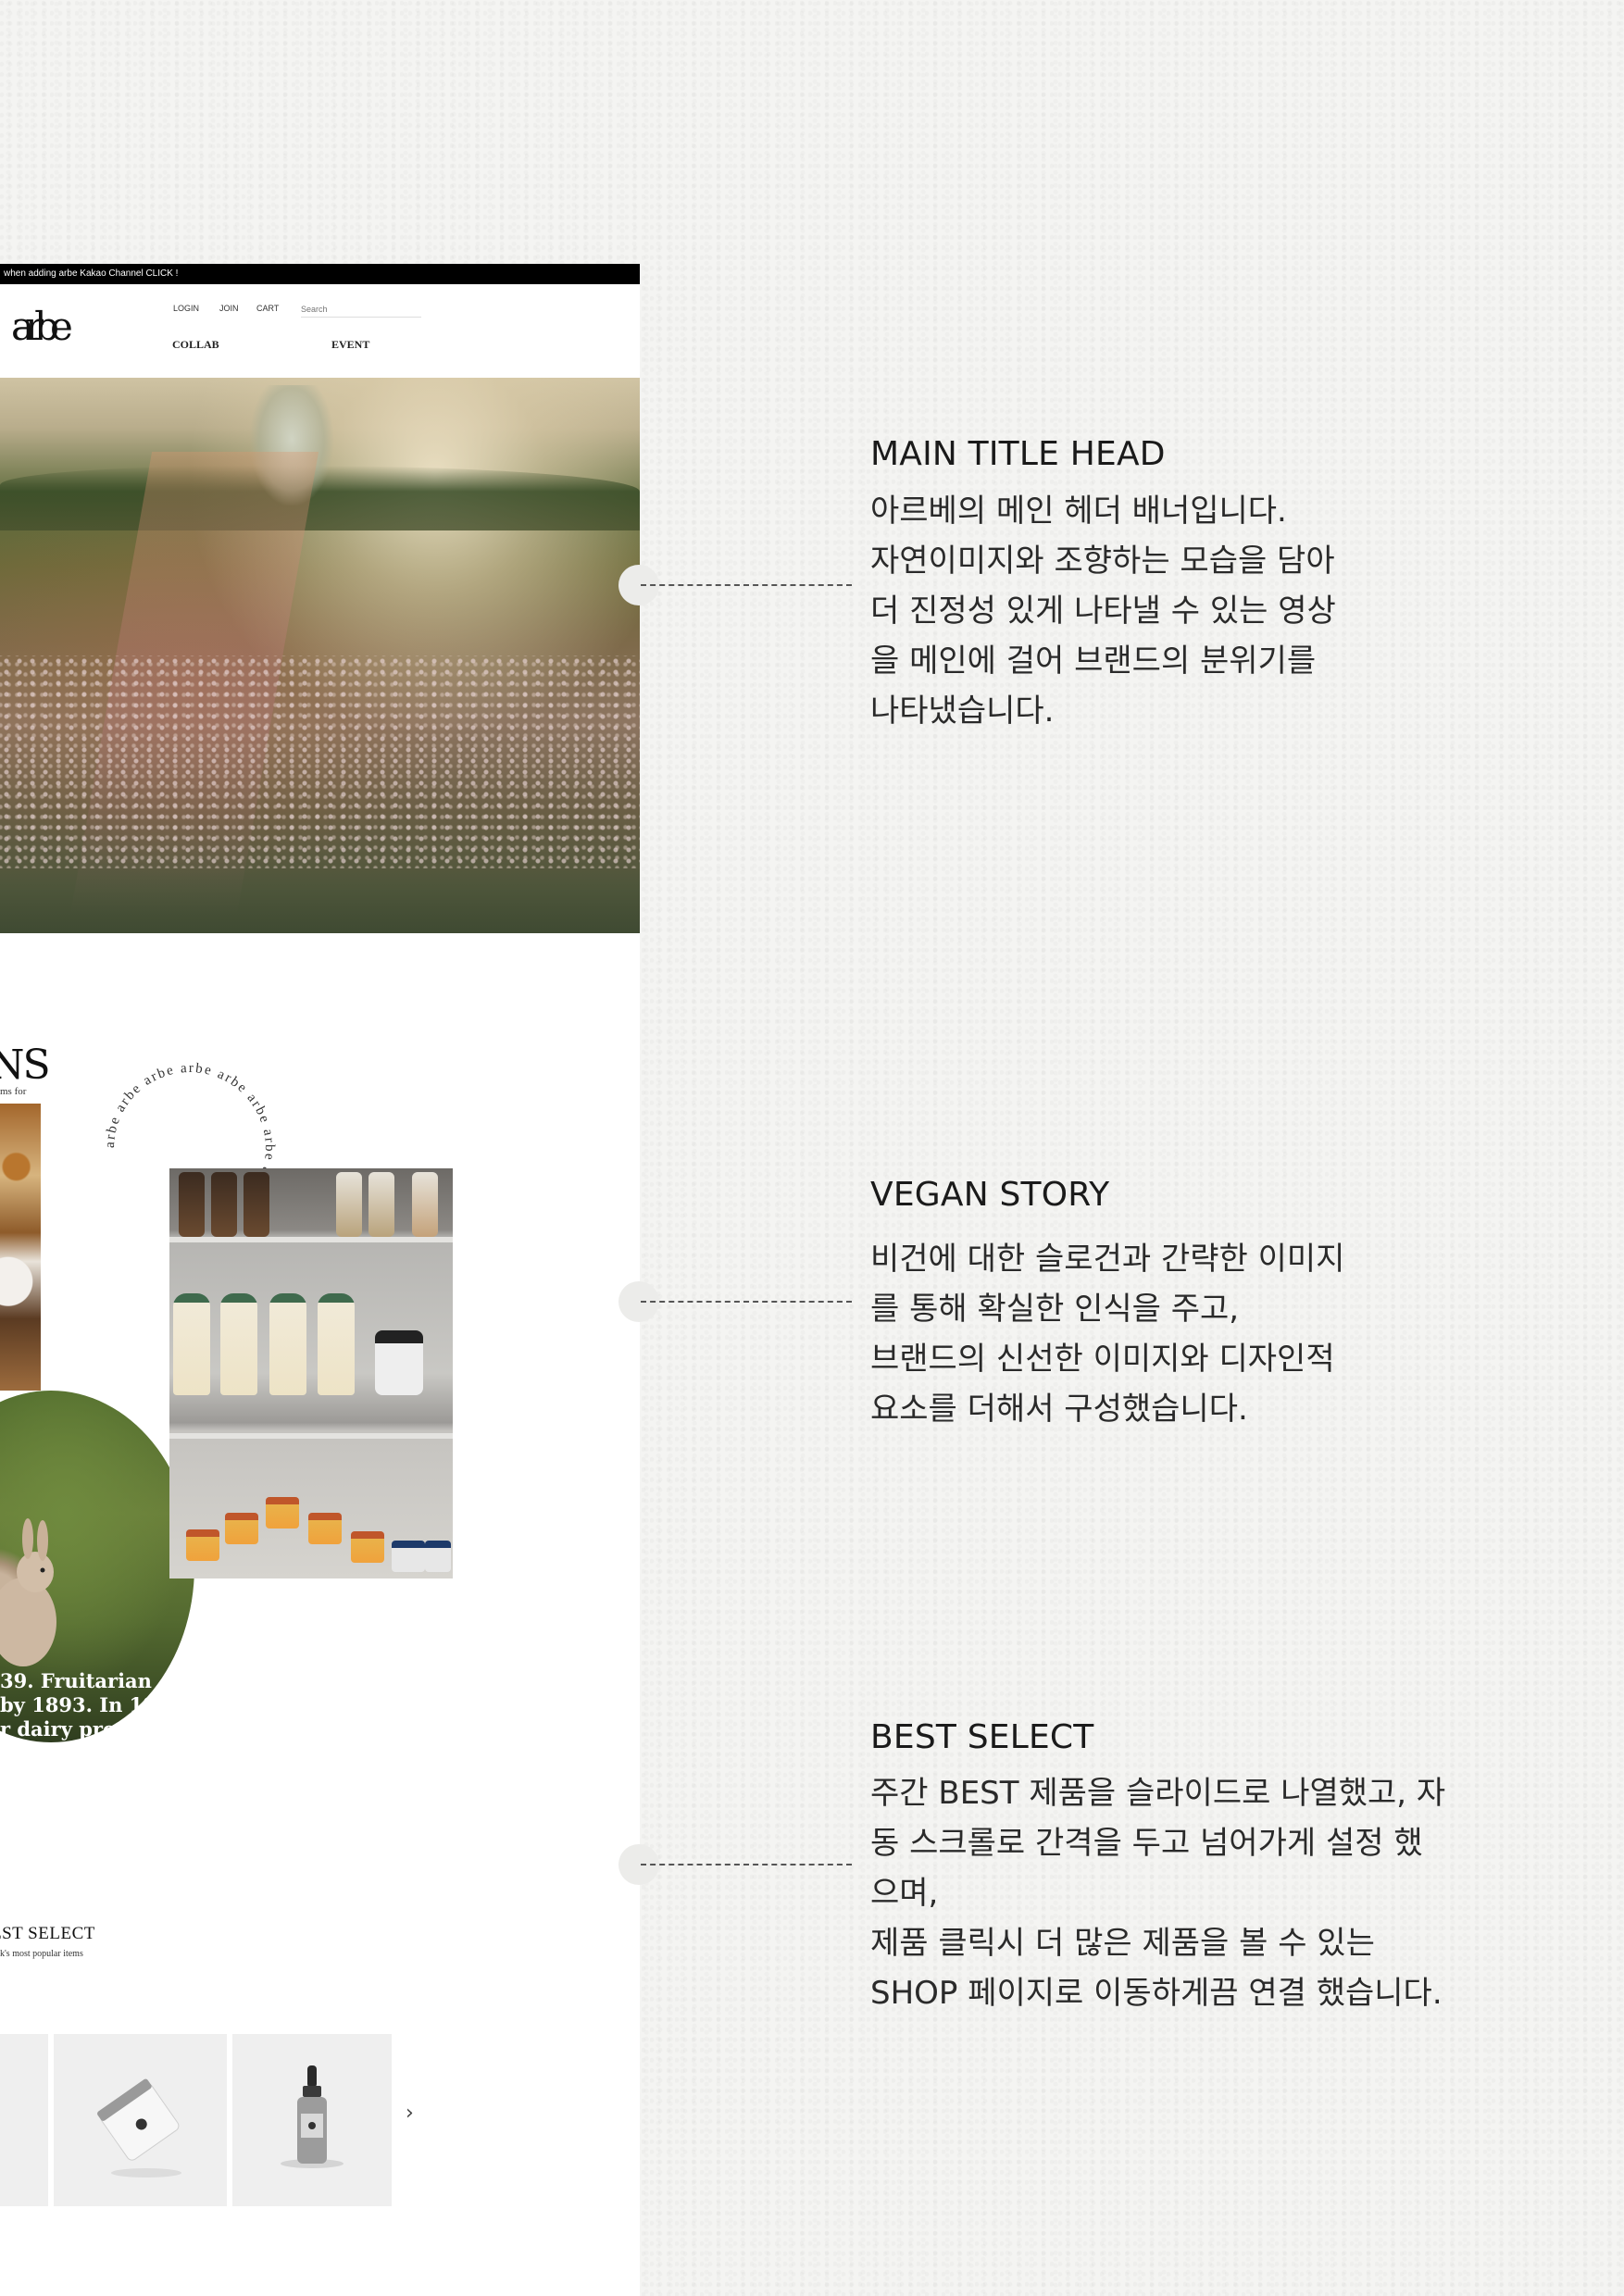 The image size is (1624, 2296). Describe the element at coordinates (311, 1373) in the screenshot. I see `fridge-photo` at that location.